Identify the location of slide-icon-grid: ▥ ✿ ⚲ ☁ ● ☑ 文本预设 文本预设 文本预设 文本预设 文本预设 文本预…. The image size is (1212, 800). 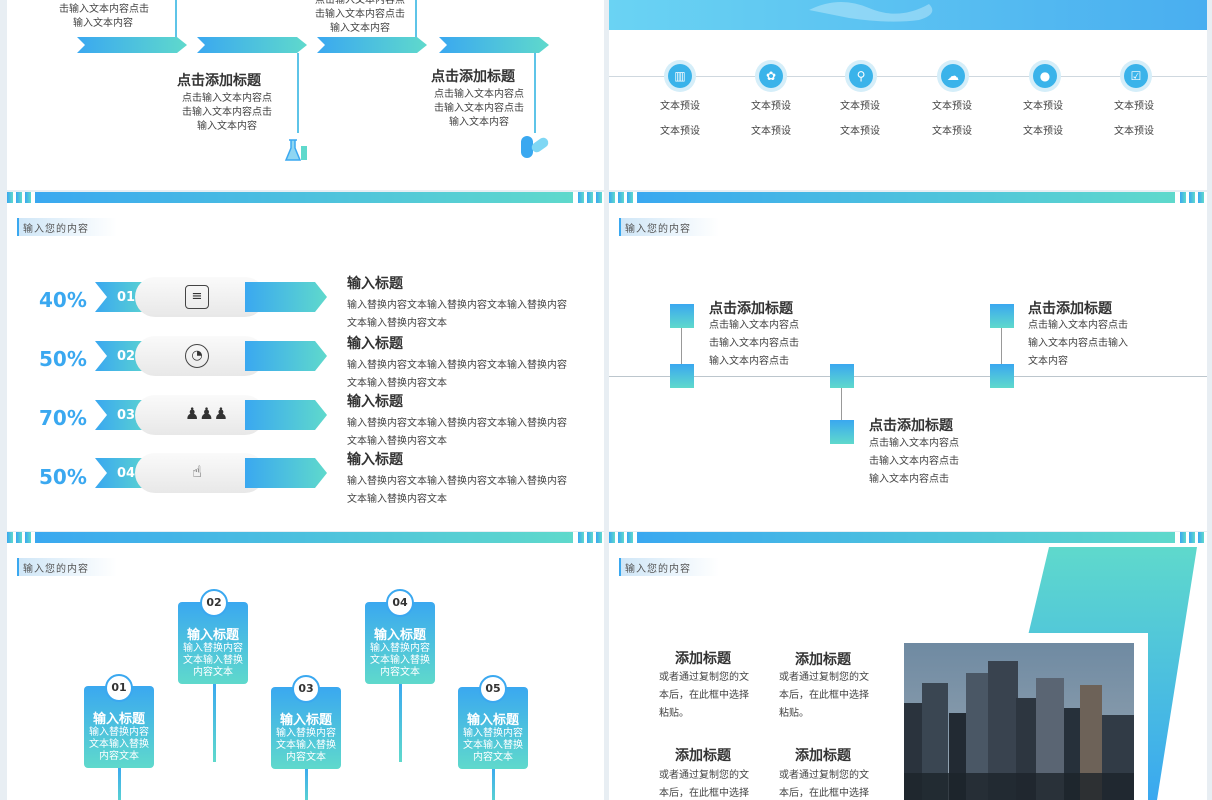
(908, 95).